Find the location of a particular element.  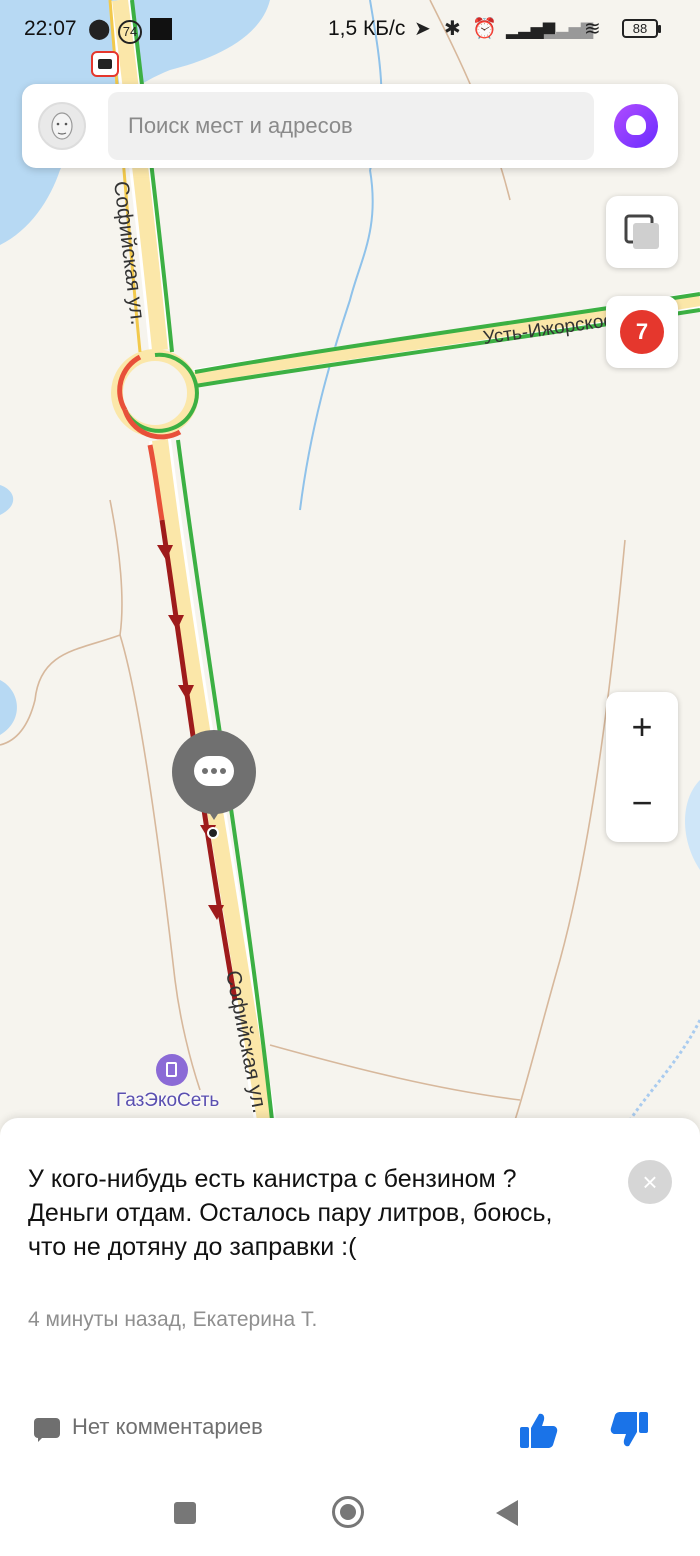

traffic-button: 7 is located at coordinates (642, 332).